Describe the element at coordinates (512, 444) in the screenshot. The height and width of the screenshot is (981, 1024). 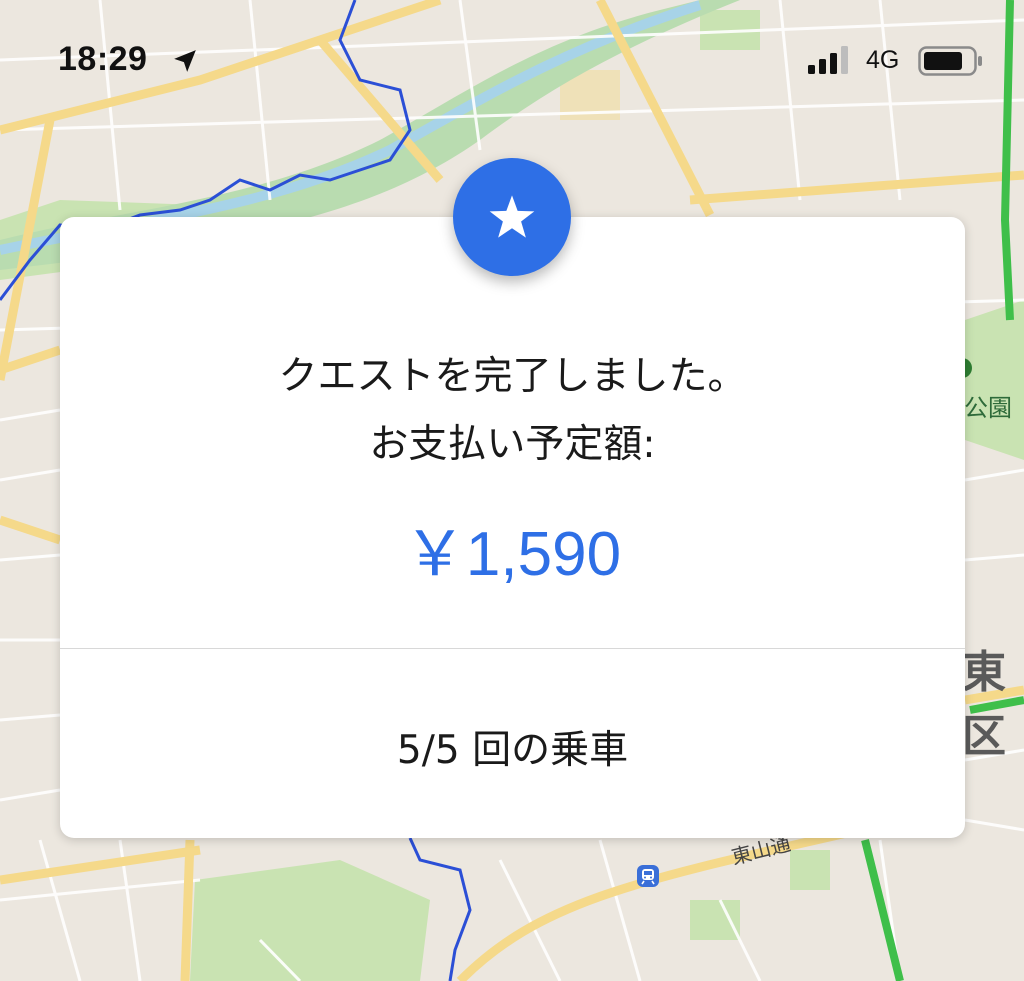
I see `message-payment-label: お支払い予定額:` at that location.